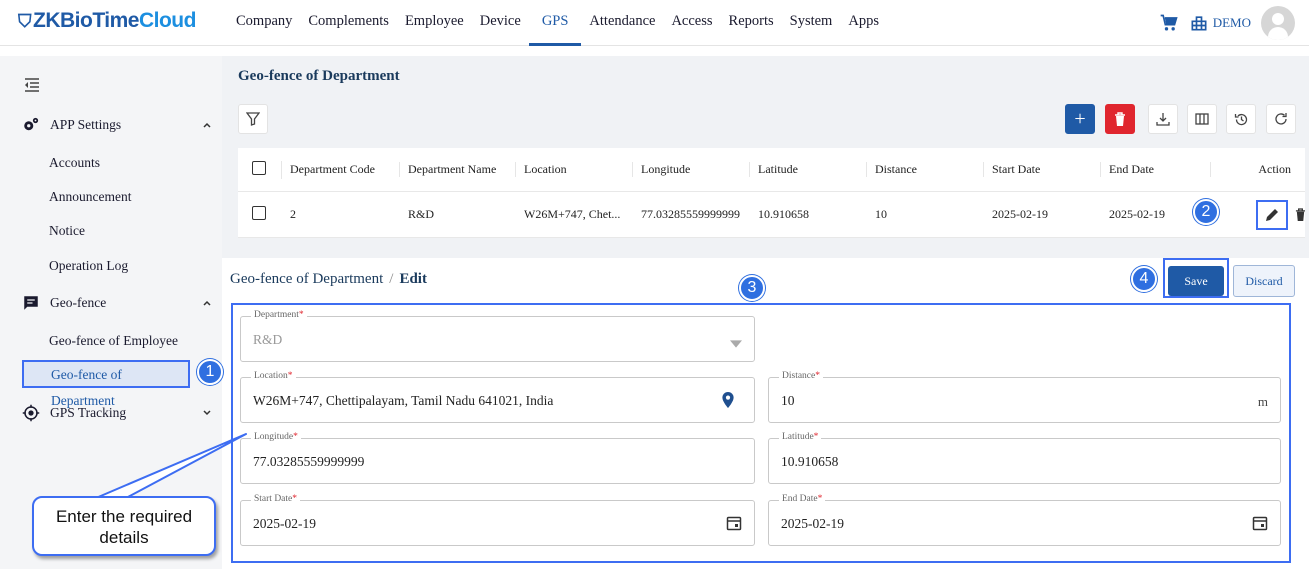 This screenshot has height=569, width=1309. What do you see at coordinates (555, 23) in the screenshot?
I see `menu-gps: GPS` at bounding box center [555, 23].